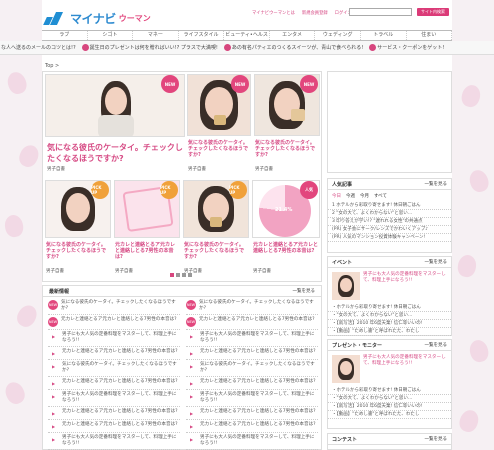 Image resolution: width=494 pixels, height=450 pixels. I want to click on tab-today: 今日, so click(336, 196).